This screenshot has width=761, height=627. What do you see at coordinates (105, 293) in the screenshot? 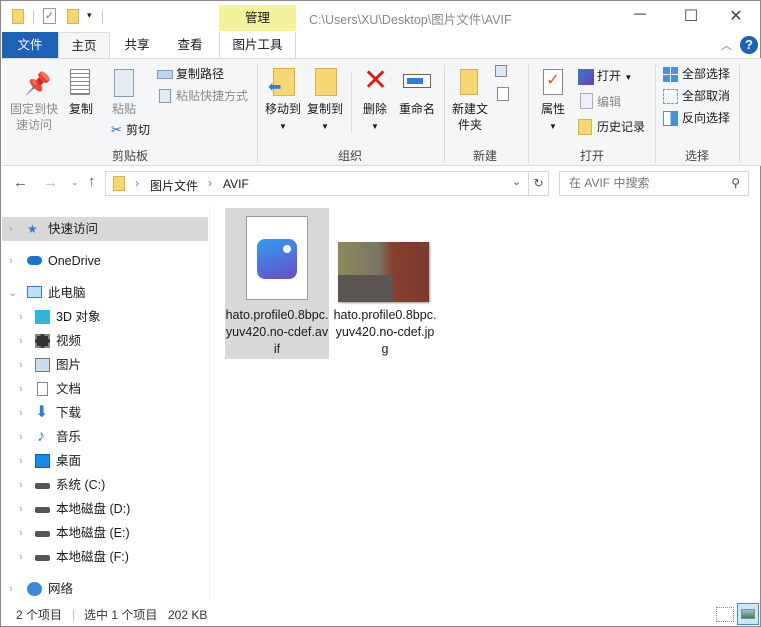
I see `nav-item-this-pc: ⌄ 此电脑` at bounding box center [105, 293].